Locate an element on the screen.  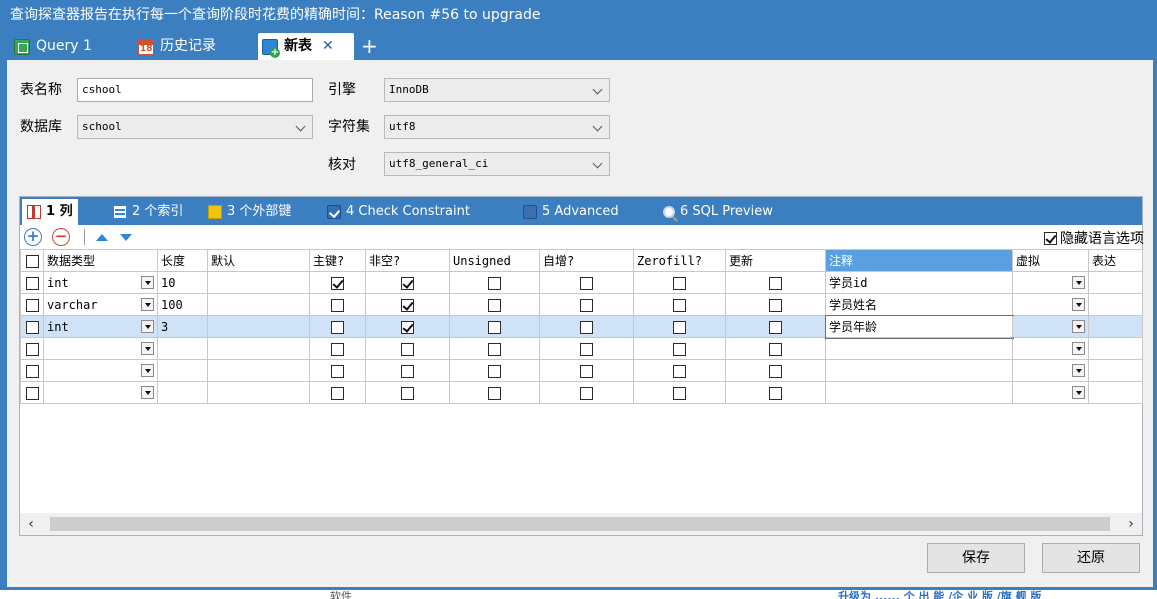
horizontal-scrollbar: ‹ › is located at coordinates (581, 524).